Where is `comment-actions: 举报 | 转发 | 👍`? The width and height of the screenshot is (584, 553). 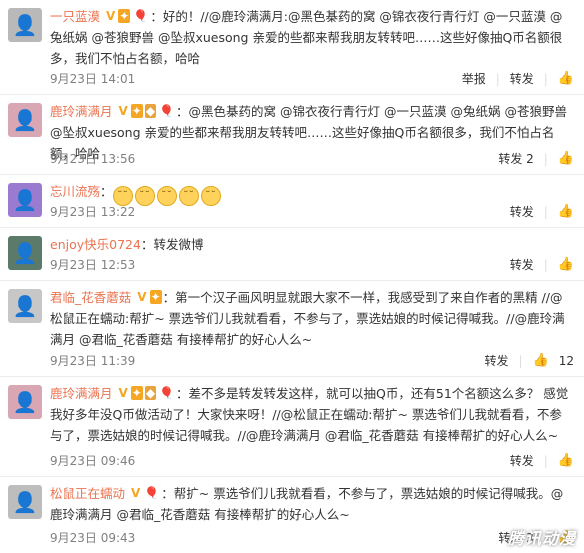 comment-actions: 举报 | 转发 | 👍 is located at coordinates (518, 78).